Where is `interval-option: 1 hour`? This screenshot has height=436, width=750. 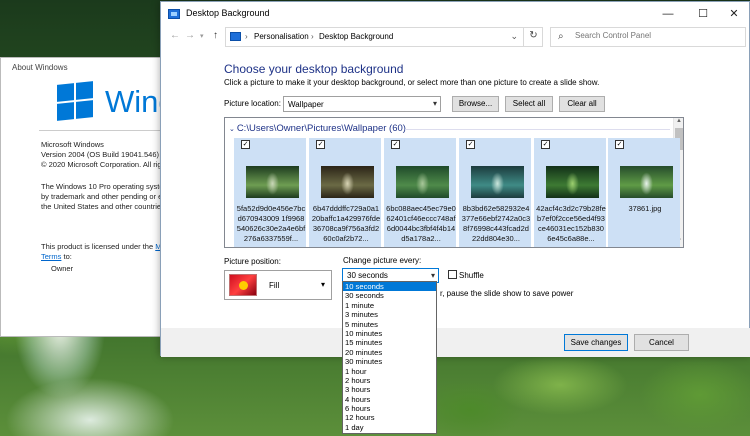
interval-option: 1 hour is located at coordinates (389, 371).